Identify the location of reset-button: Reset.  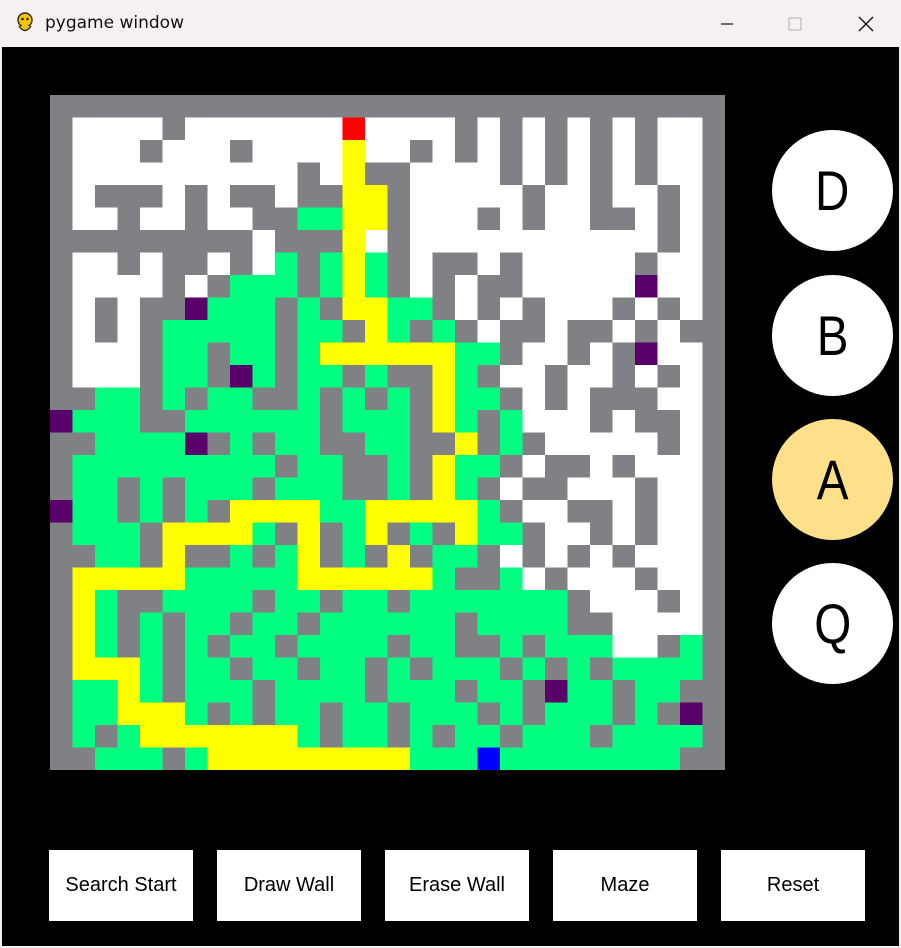
(793, 885).